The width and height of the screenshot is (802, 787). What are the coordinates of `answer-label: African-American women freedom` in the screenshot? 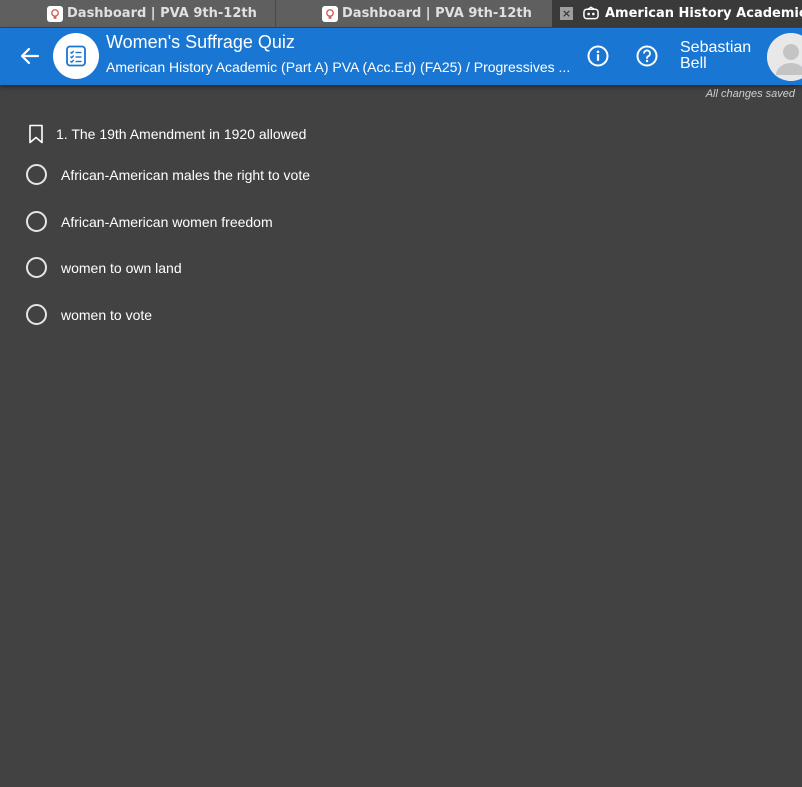 It's located at (167, 221).